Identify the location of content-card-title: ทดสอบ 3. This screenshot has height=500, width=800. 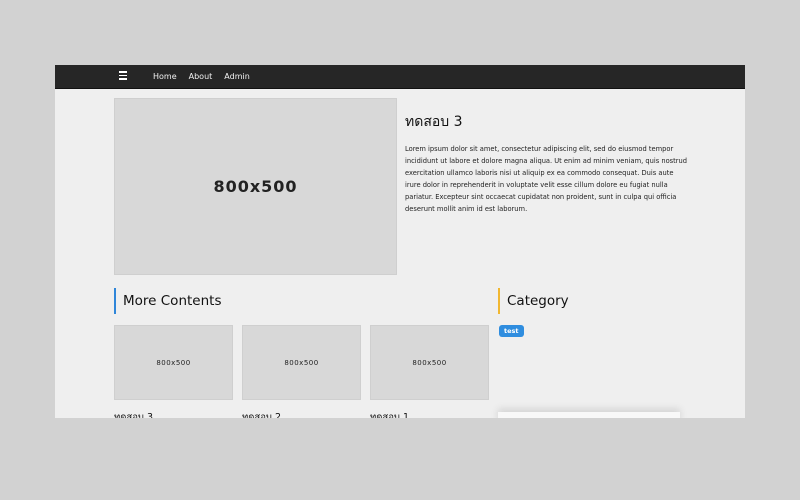
(173, 414).